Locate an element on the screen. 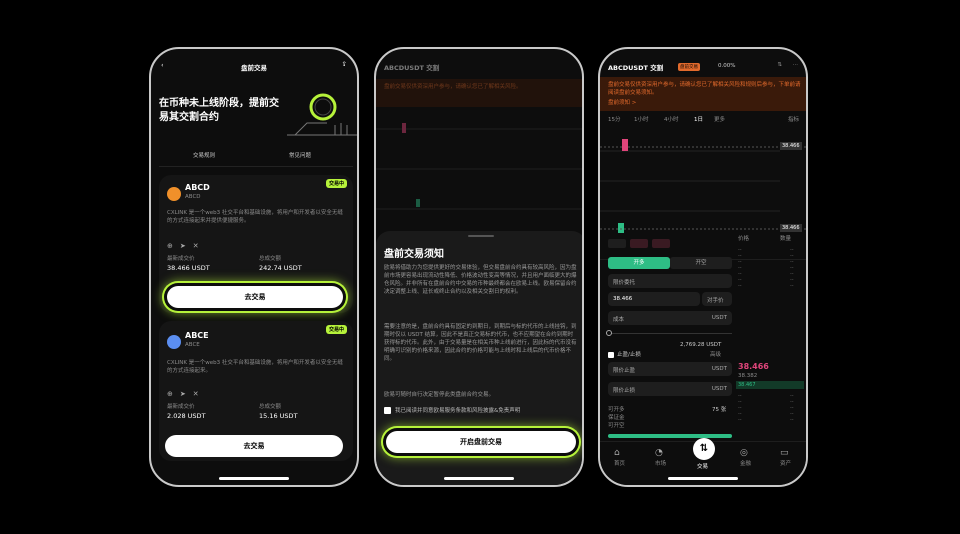 The width and height of the screenshot is (960, 534). hero-title: 在币种未上线阶段，提前交易其交割合约 is located at coordinates (219, 110).